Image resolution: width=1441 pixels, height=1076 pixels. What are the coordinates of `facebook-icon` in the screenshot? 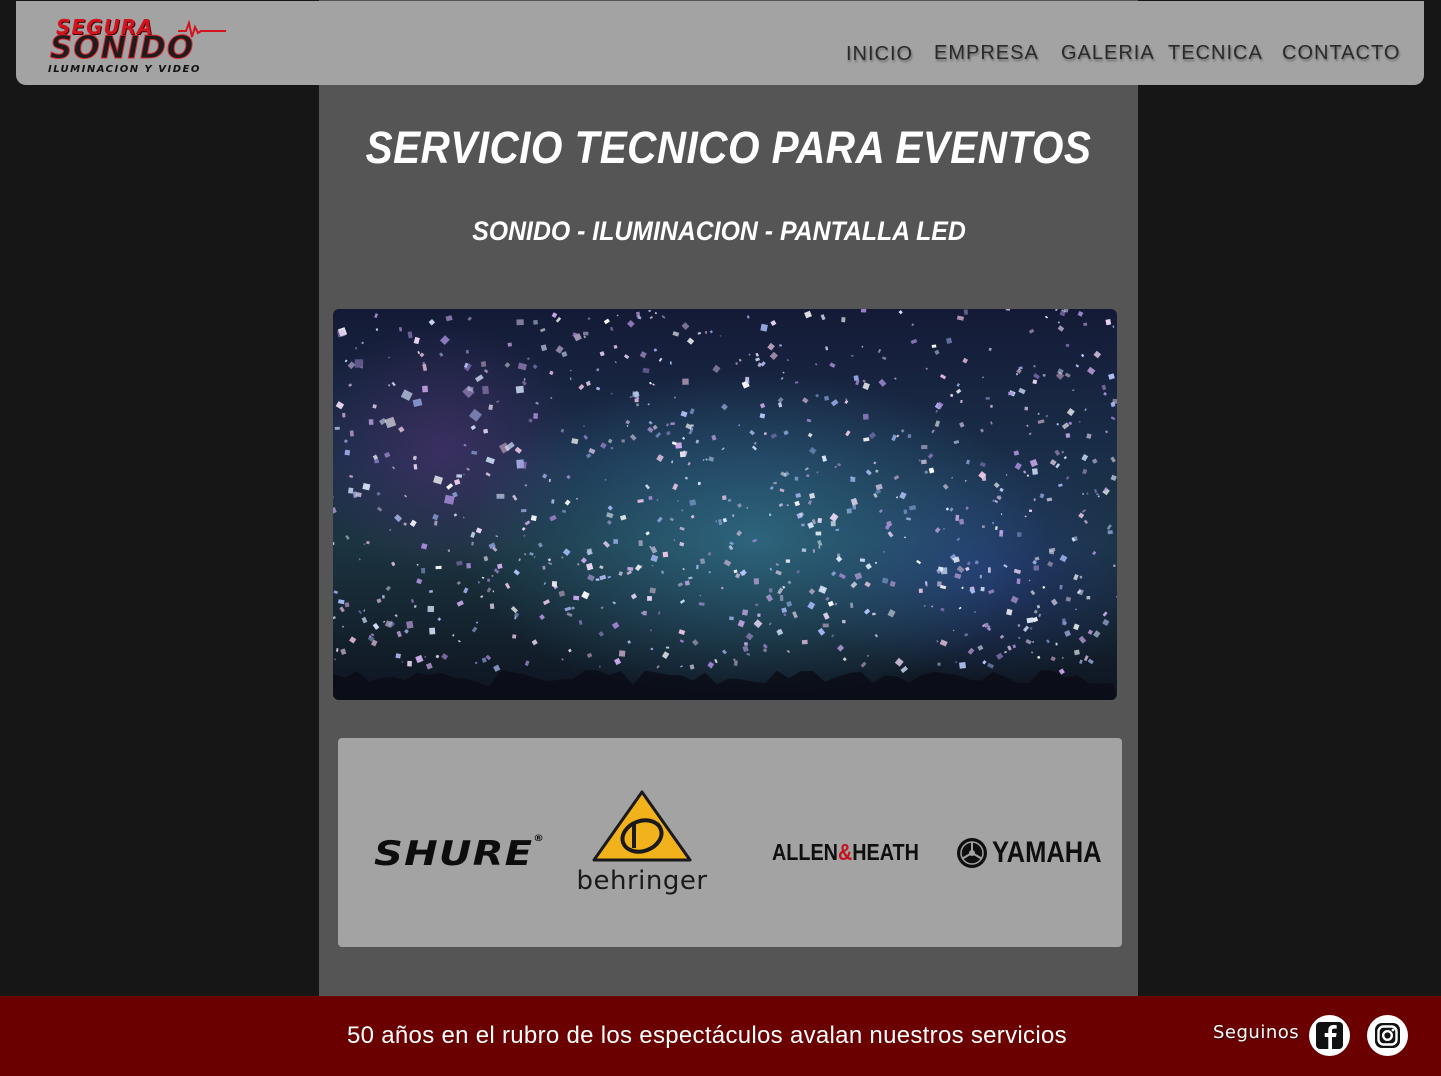 It's located at (1329, 1035).